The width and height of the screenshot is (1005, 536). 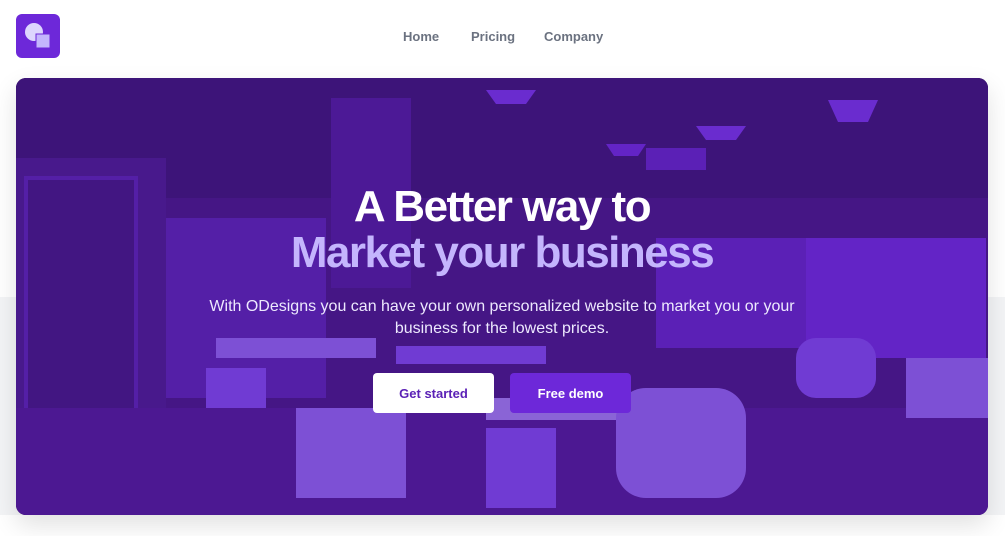 I want to click on main-nav: Home Pricing Company, so click(x=502, y=37).